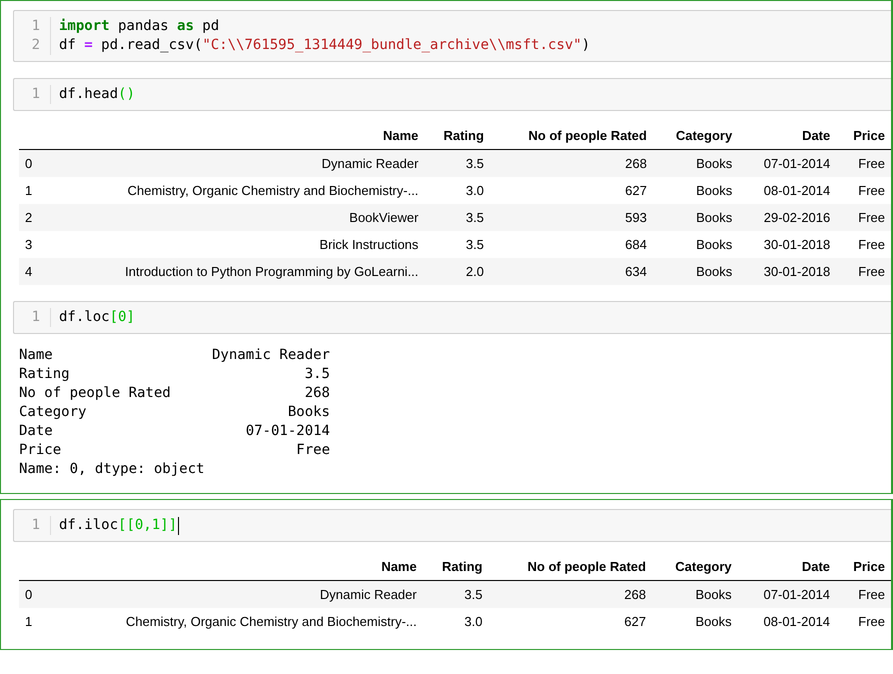  What do you see at coordinates (787, 217) in the screenshot?
I see `table-cell: 29-02-2016` at bounding box center [787, 217].